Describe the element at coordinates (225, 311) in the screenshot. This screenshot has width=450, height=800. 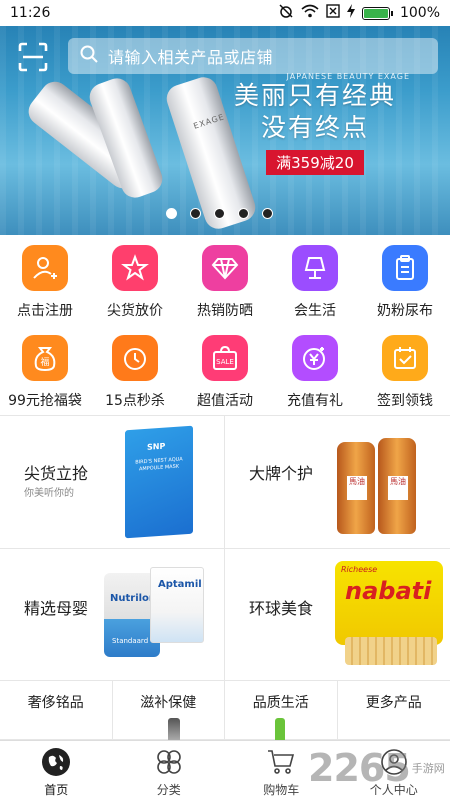
I see `menu-item-label: 热销防晒` at that location.